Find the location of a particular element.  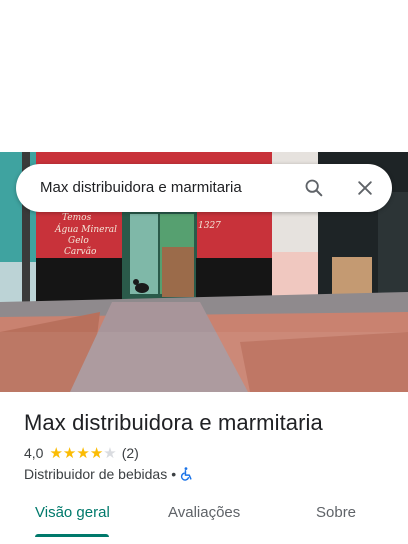

place-title: Max distribuidora e marmitaria is located at coordinates (173, 422).